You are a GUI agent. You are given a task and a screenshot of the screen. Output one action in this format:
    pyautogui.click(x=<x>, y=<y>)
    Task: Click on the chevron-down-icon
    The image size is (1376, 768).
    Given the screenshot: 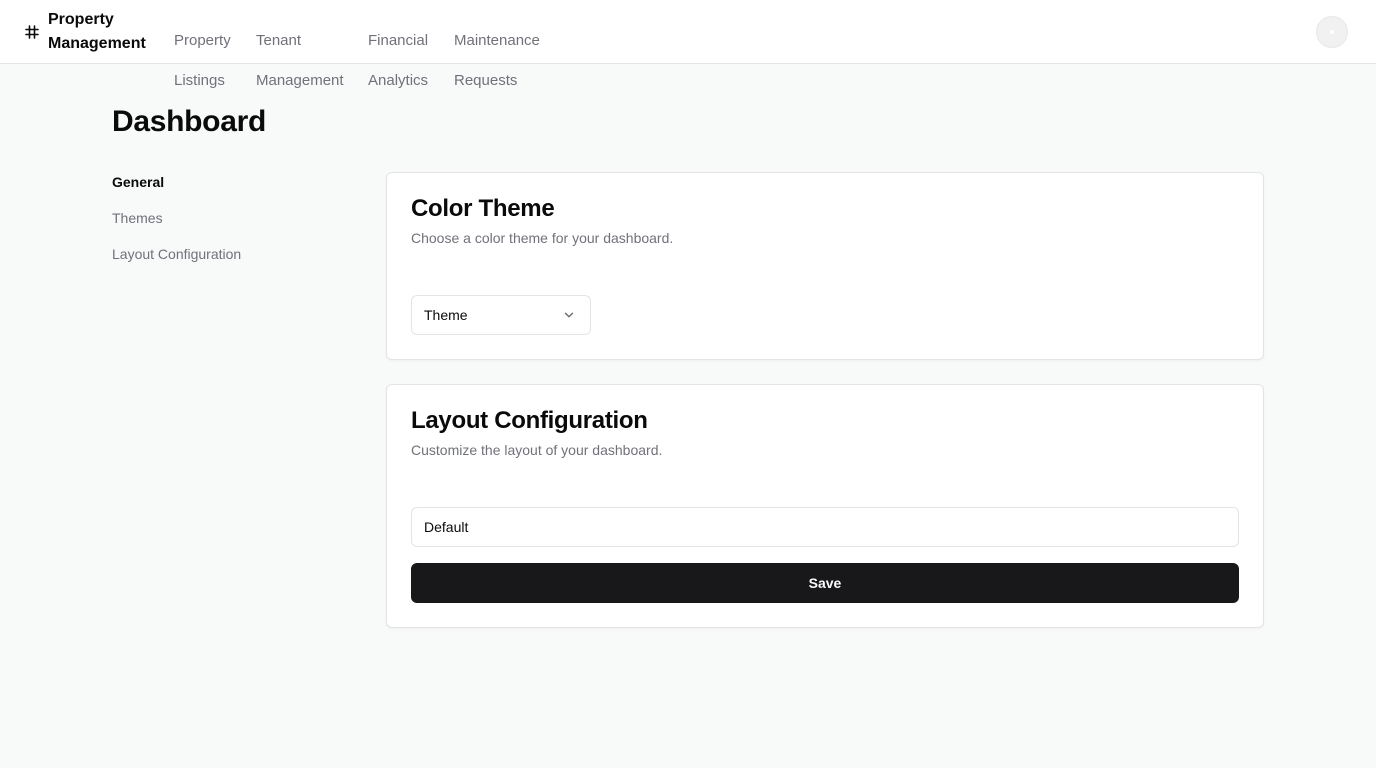 What is the action you would take?
    pyautogui.click(x=569, y=315)
    